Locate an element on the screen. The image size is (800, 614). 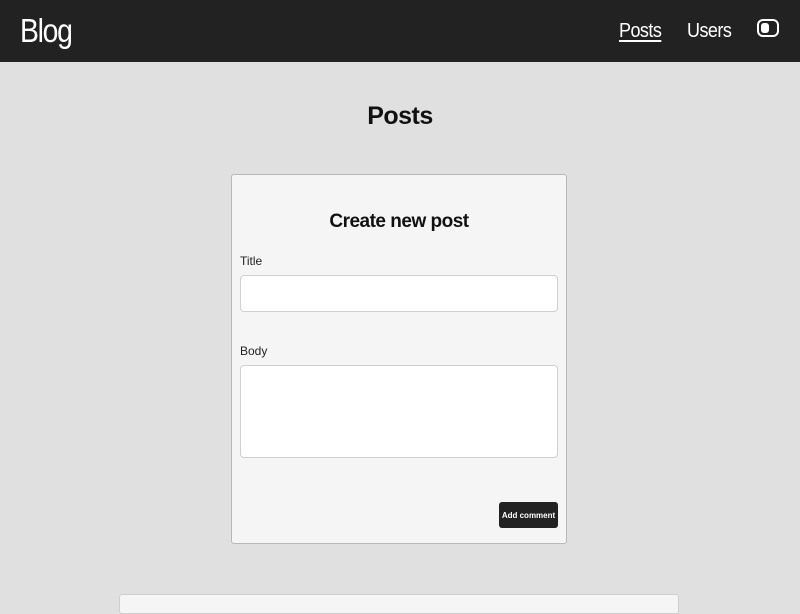
theme-toggle-icon is located at coordinates (768, 28).